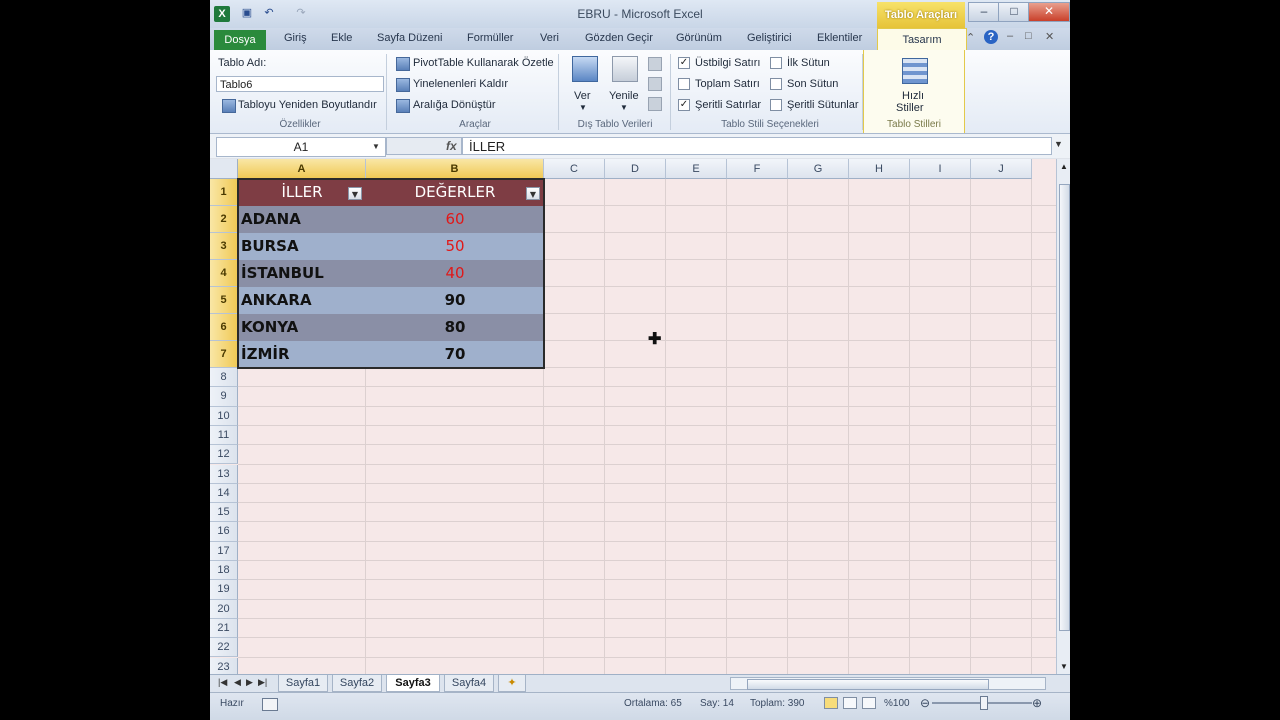  I want to click on zoom-in-icon: ⊕, so click(1037, 703).